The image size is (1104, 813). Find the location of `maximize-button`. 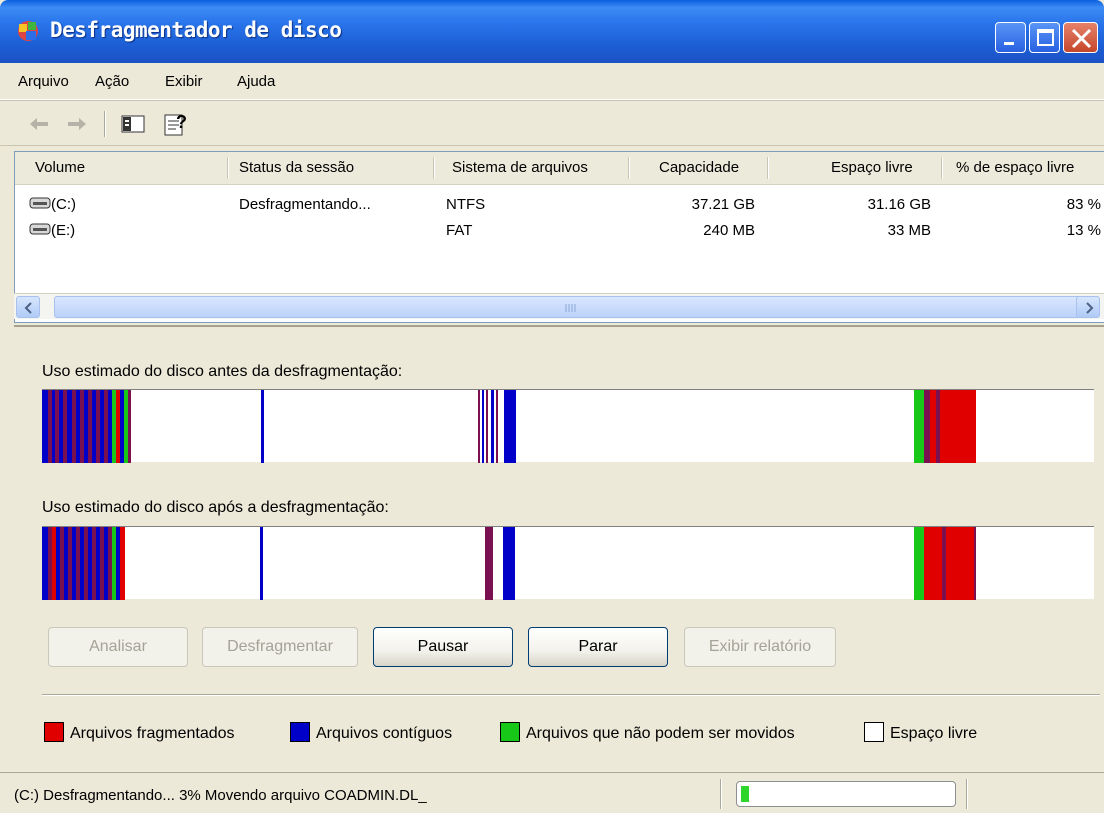

maximize-button is located at coordinates (1044, 37).